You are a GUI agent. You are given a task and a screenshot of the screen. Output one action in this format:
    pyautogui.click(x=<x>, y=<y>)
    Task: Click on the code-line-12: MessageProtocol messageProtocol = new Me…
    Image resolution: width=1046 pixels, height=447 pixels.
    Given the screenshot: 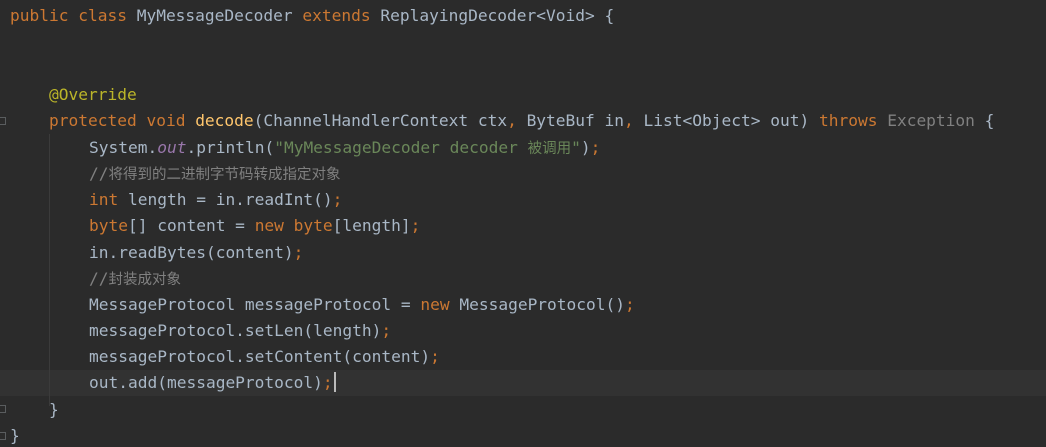 What is the action you would take?
    pyautogui.click(x=362, y=305)
    